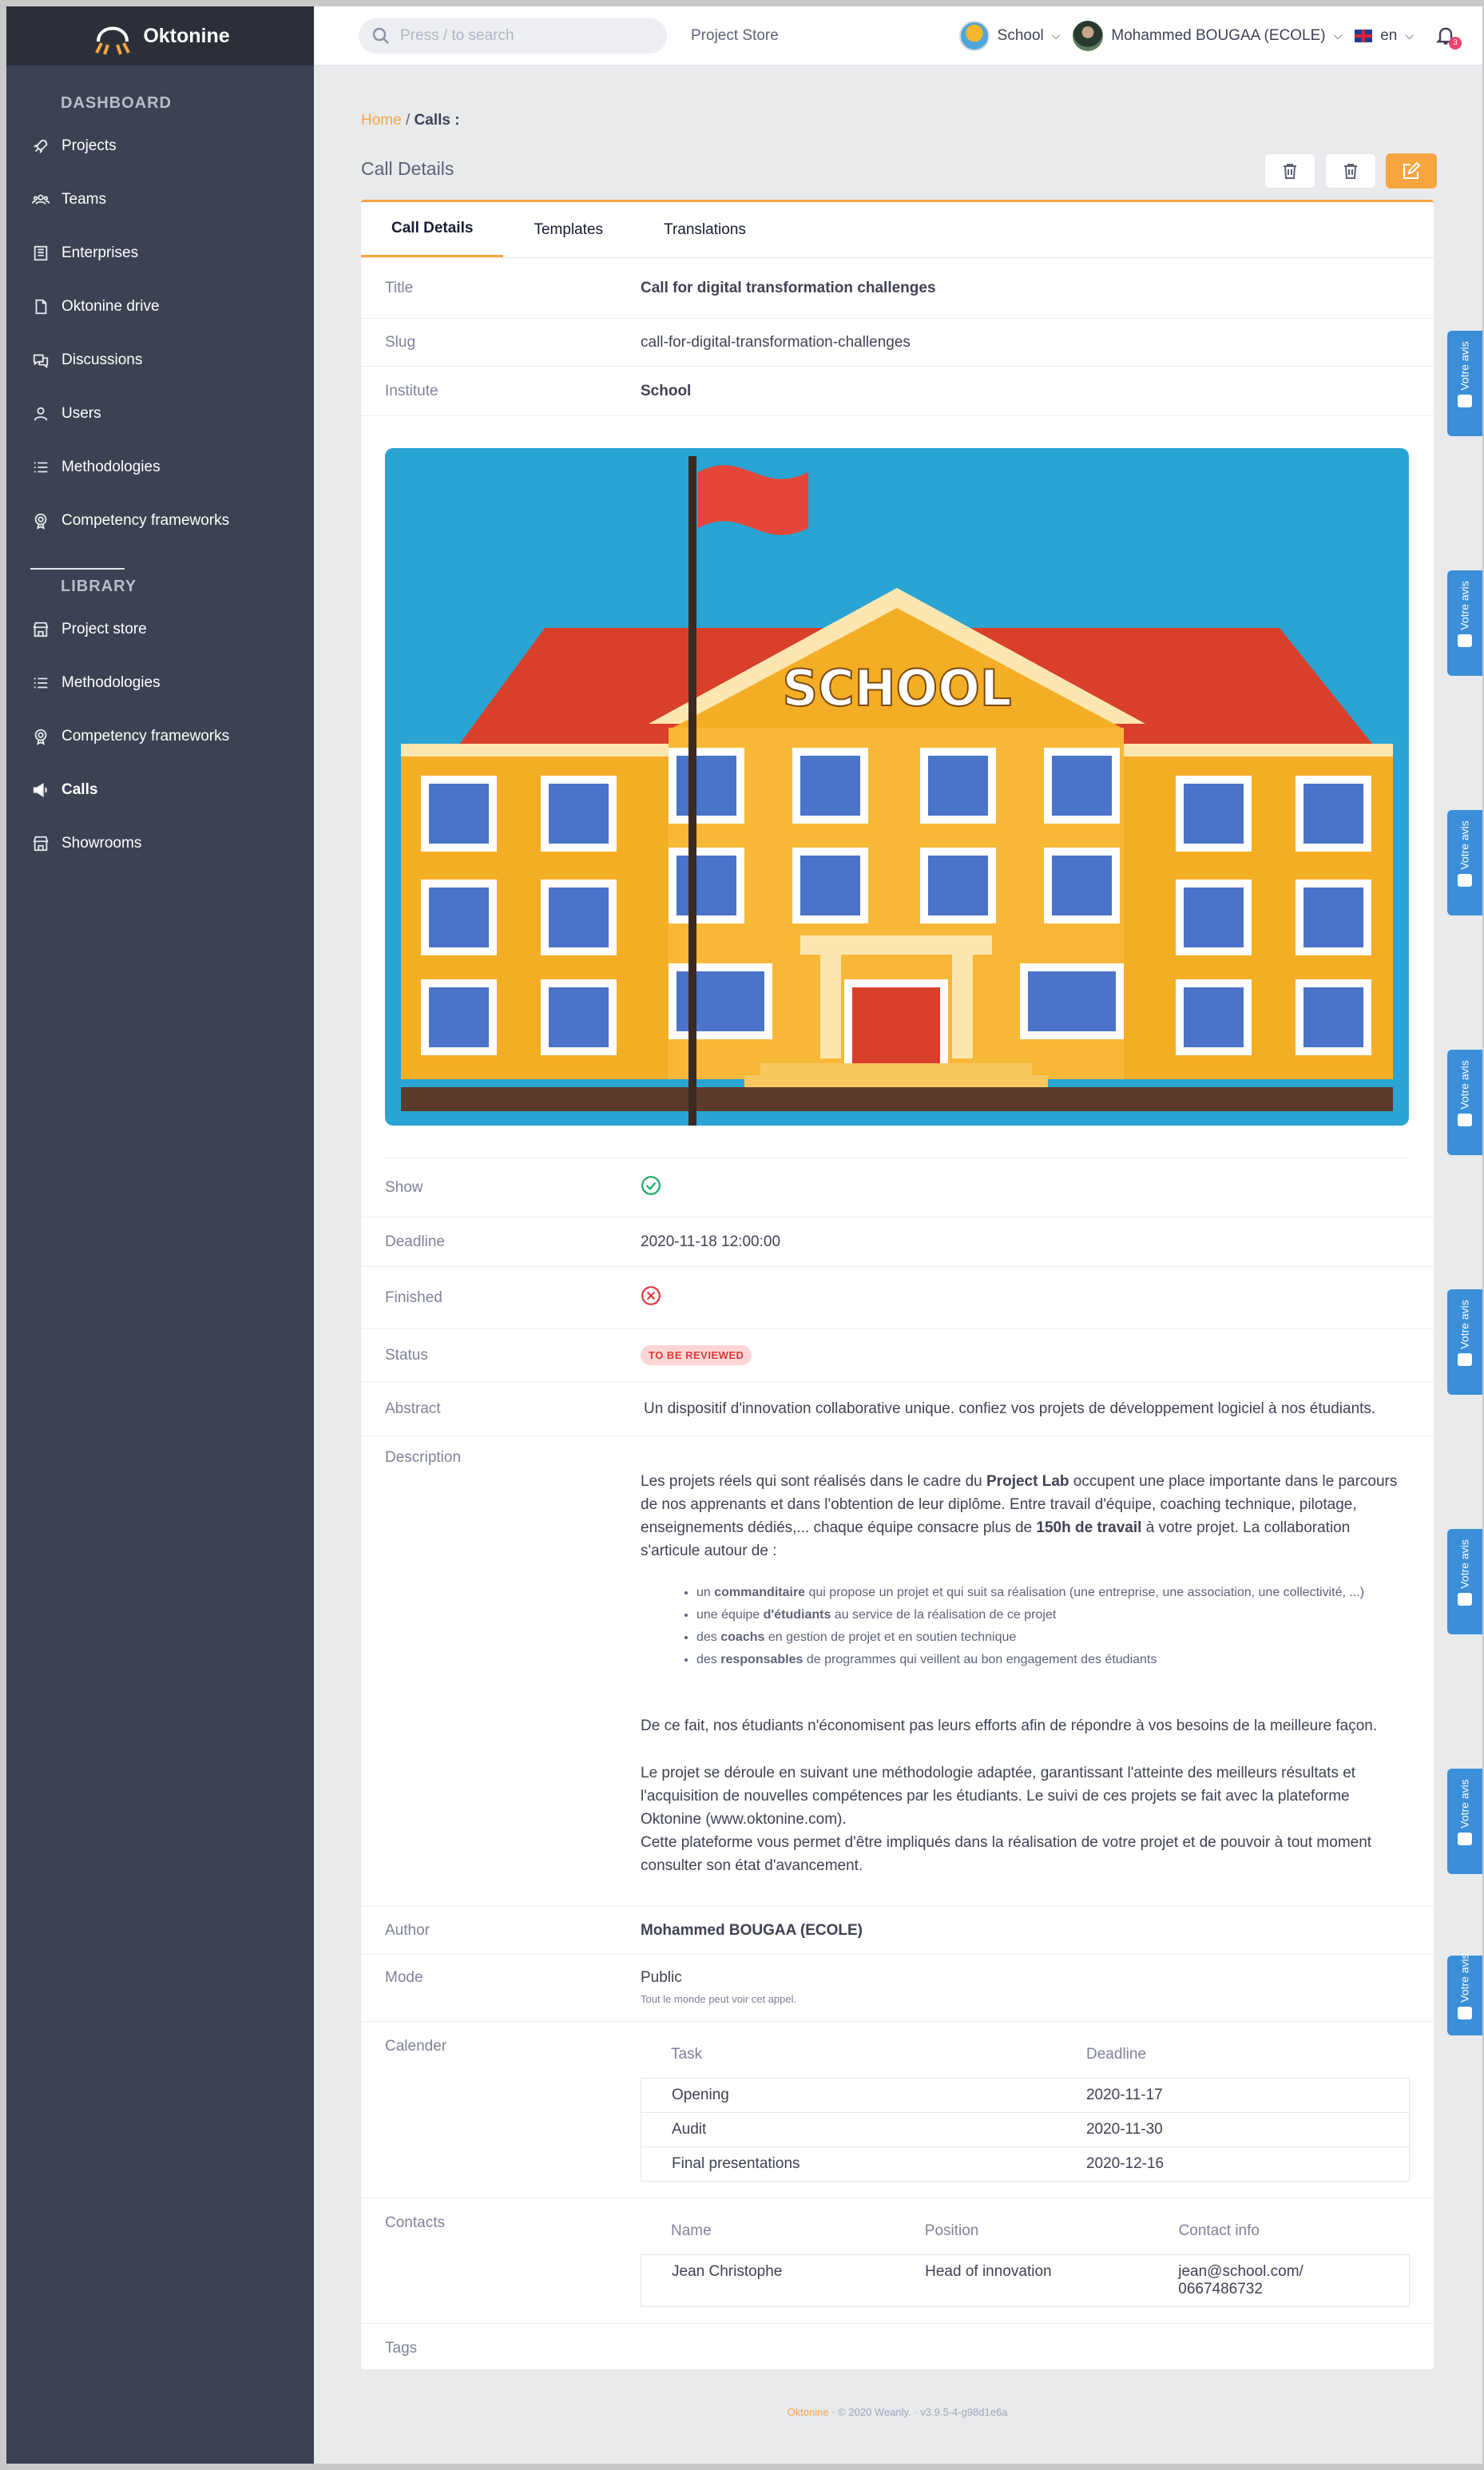  What do you see at coordinates (568, 229) in the screenshot?
I see `tab-templates: Templates` at bounding box center [568, 229].